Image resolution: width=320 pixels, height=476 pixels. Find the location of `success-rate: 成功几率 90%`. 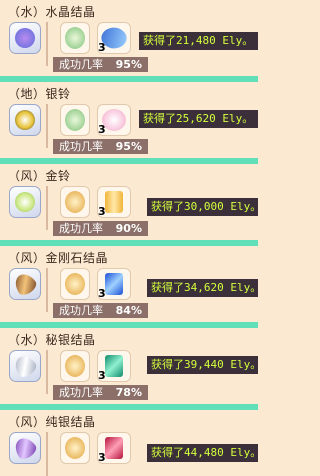

success-rate: 成功几率 90% is located at coordinates (100, 228).